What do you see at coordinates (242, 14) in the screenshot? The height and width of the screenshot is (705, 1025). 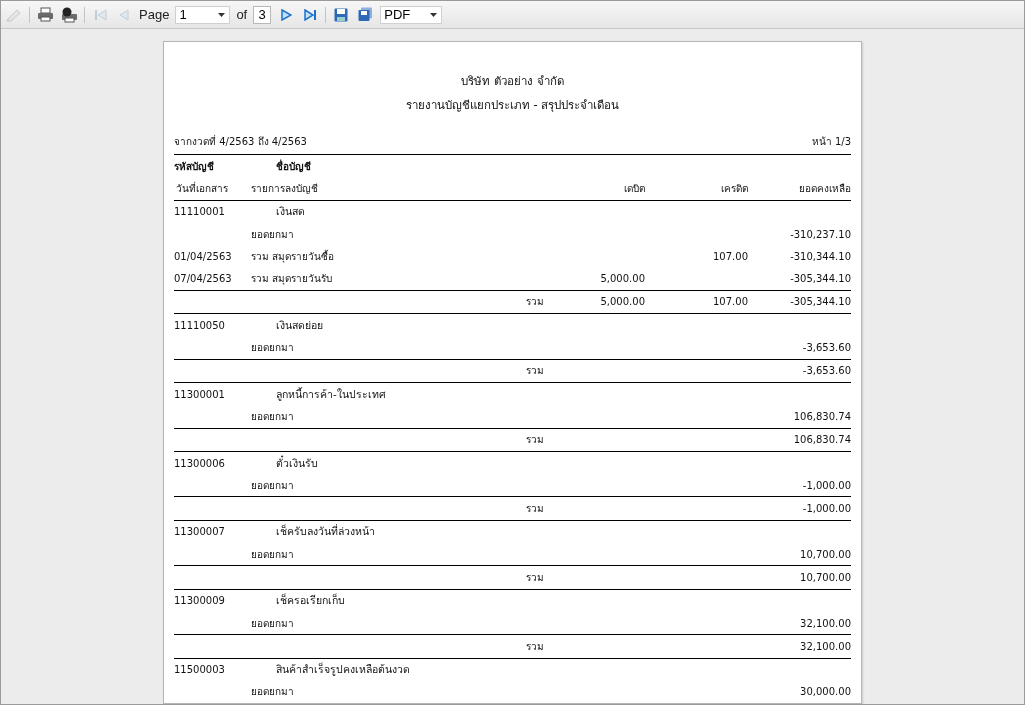 I see `of-label: of` at bounding box center [242, 14].